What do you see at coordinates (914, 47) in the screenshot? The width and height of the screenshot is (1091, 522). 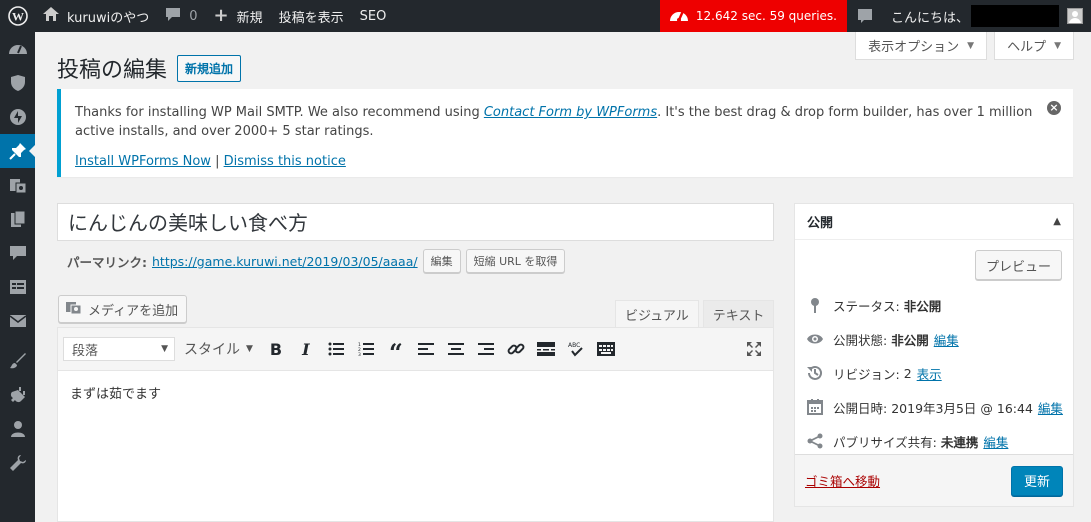 I see `screen-options-label: 表示オプション` at bounding box center [914, 47].